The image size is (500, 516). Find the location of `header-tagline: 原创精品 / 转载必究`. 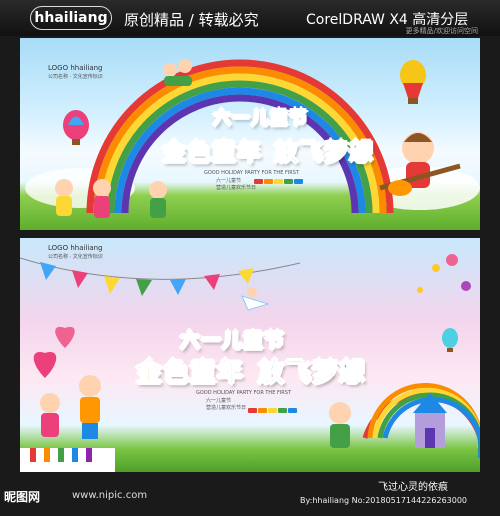

header-tagline: 原创精品 / 转载必究 is located at coordinates (191, 20).